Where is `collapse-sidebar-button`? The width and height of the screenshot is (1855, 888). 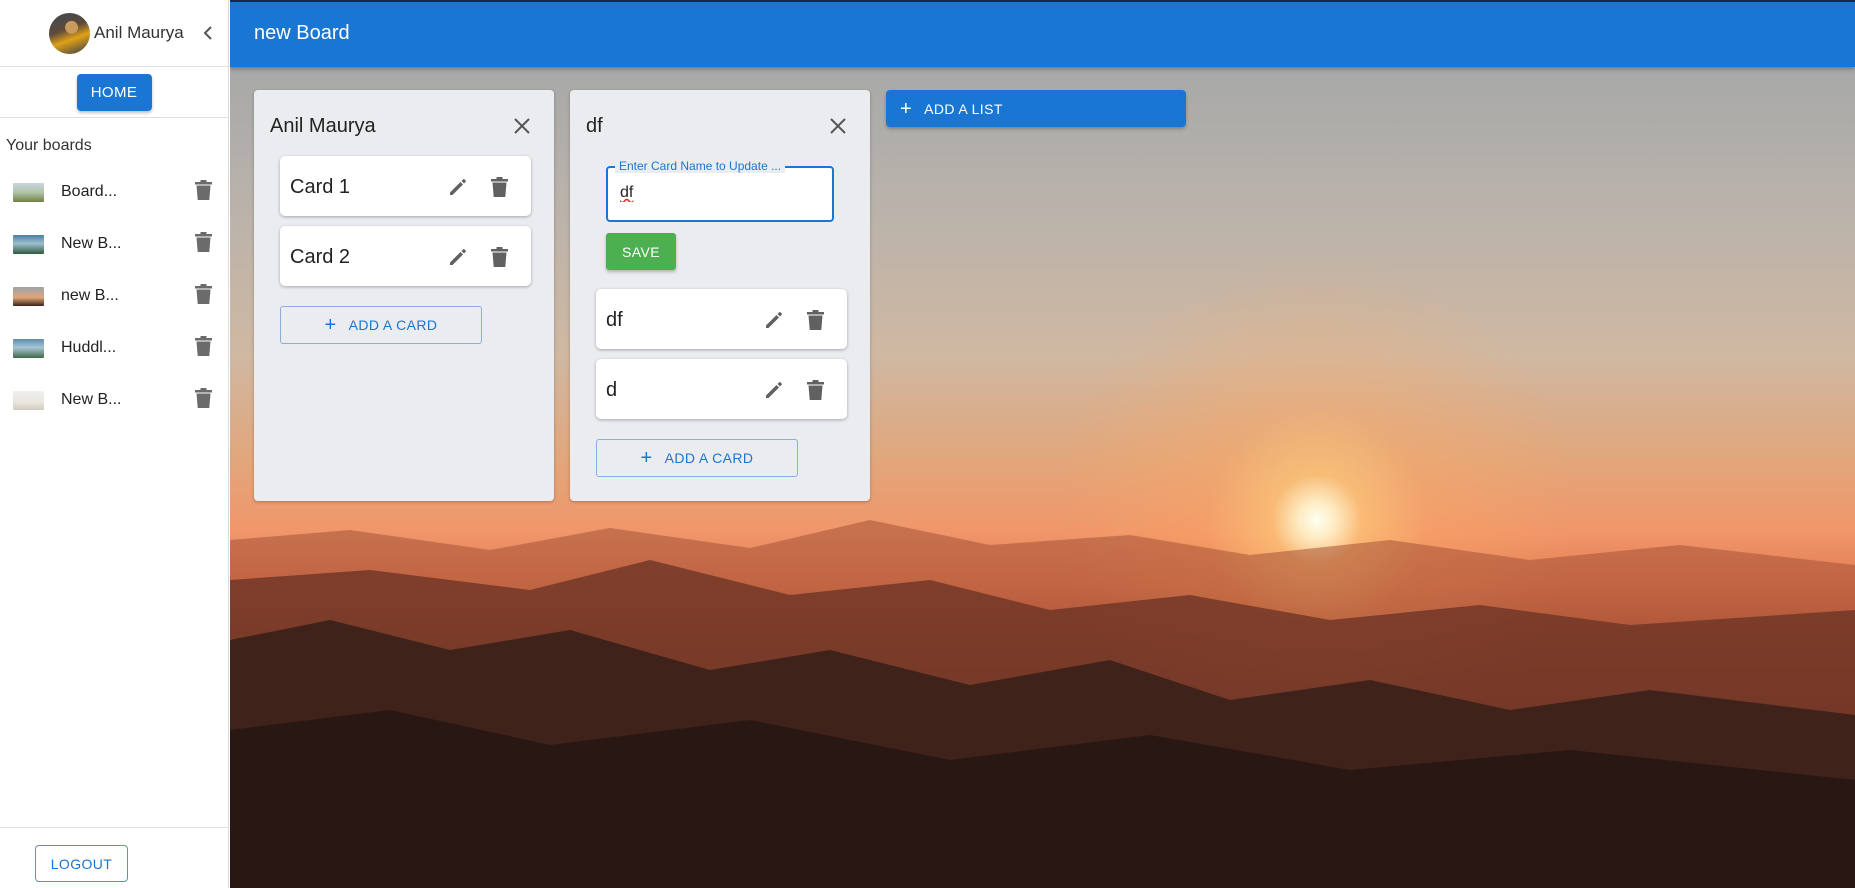
collapse-sidebar-button is located at coordinates (208, 33).